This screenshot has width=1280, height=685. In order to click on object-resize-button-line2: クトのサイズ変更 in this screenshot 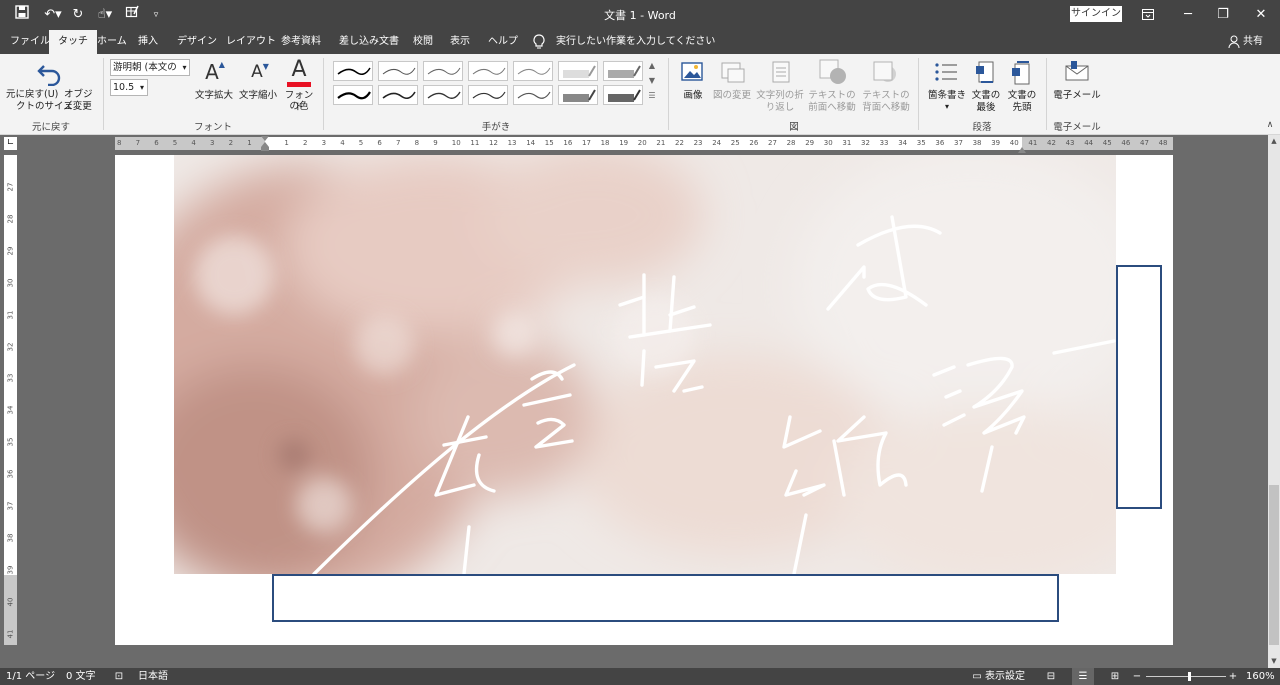, I will do `click(56, 107)`.